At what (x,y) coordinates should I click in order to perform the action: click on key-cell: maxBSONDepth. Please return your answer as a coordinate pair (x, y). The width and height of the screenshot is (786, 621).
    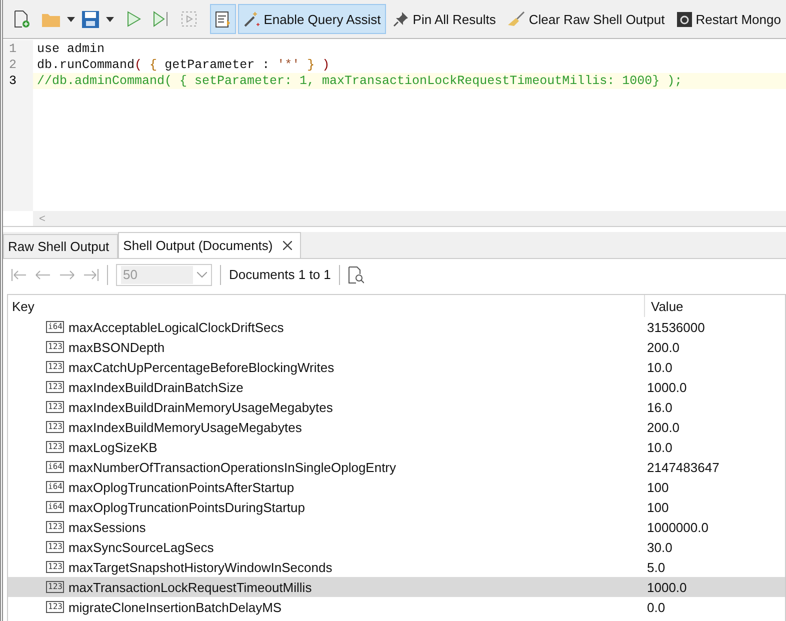
    Looking at the image, I should click on (116, 347).